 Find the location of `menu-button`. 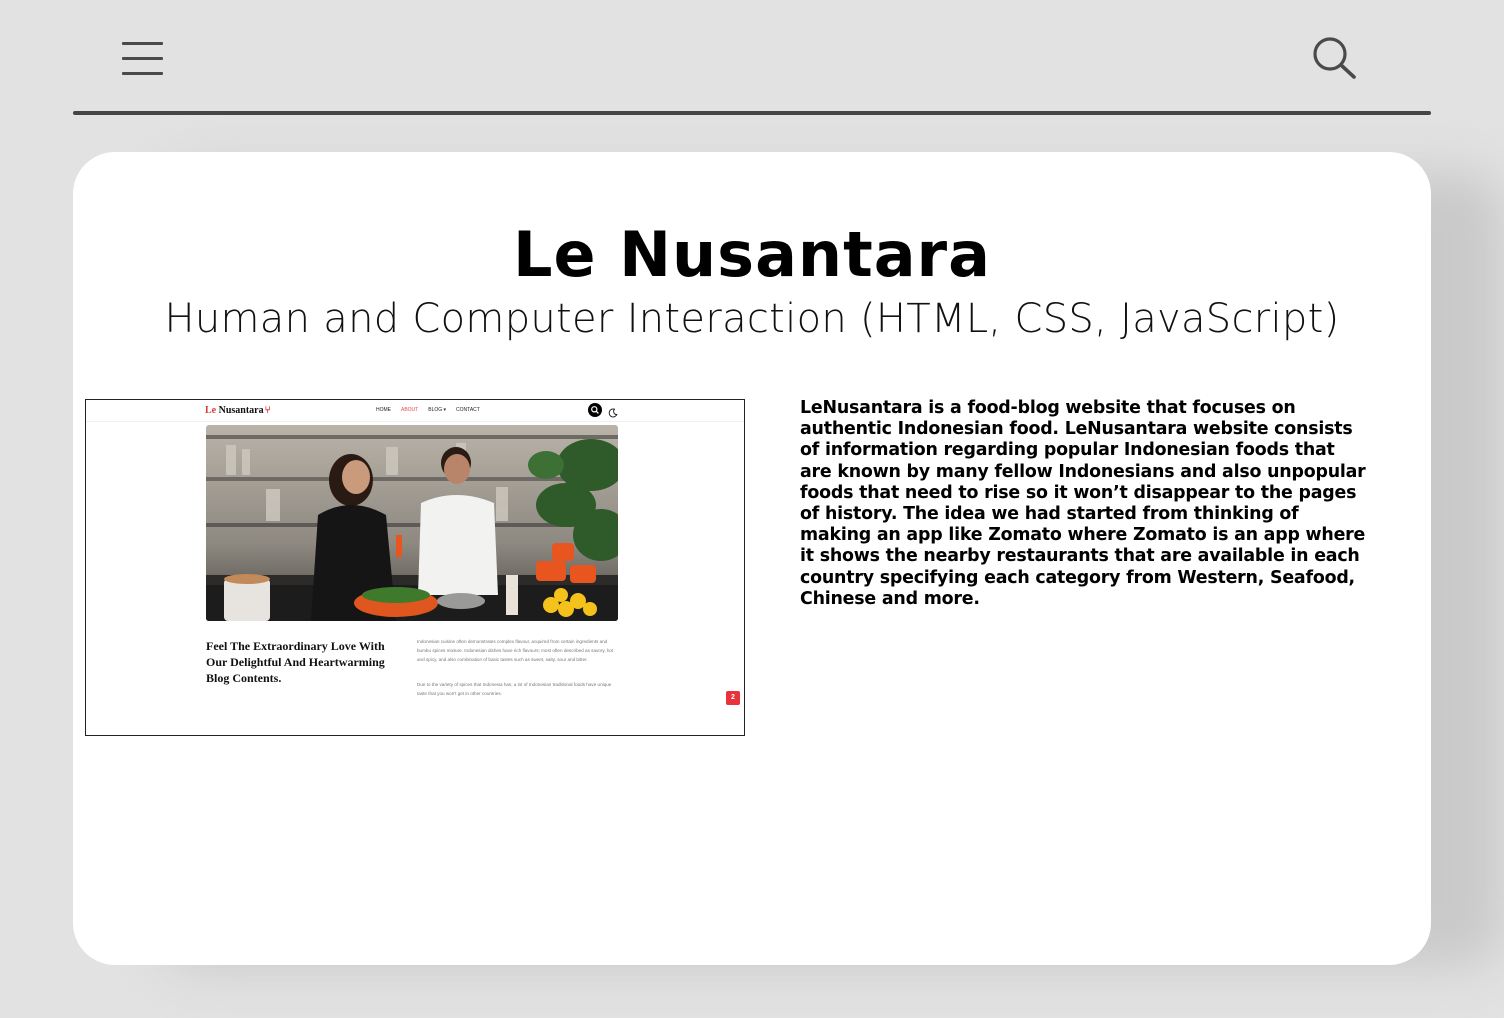

menu-button is located at coordinates (143, 58).